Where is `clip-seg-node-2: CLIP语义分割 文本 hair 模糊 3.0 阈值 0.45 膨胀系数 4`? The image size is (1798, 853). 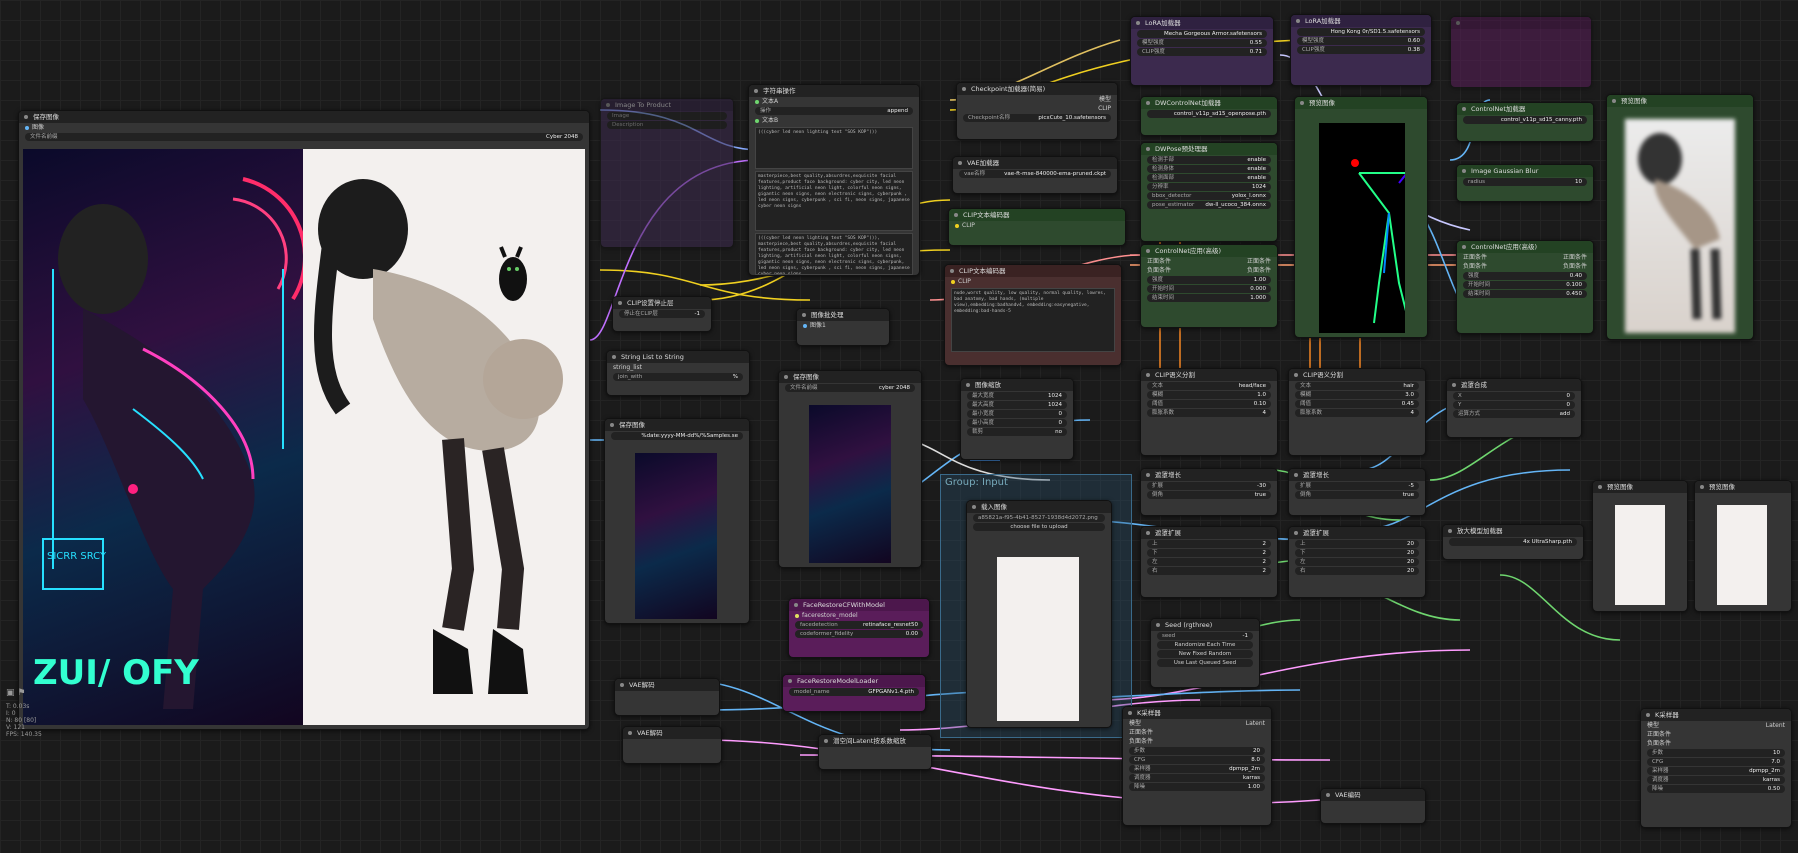 clip-seg-node-2: CLIP语义分割 文本 hair 模糊 3.0 阈值 0.45 膨胀系数 4 is located at coordinates (1357, 412).